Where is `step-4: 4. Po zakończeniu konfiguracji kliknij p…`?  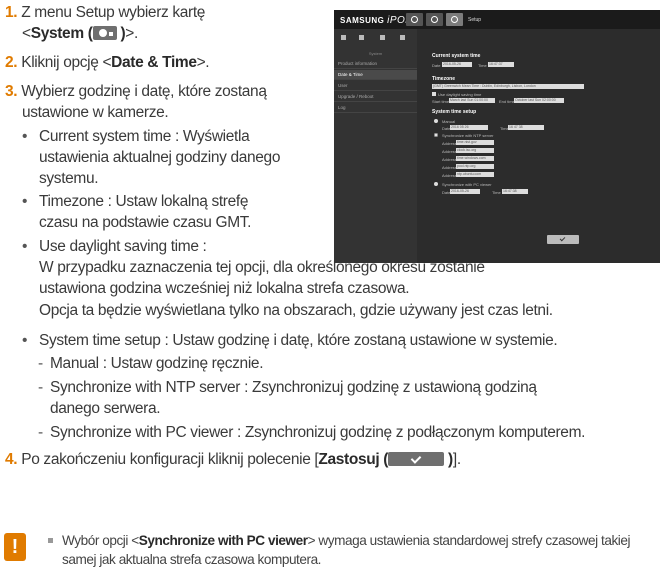 step-4: 4. Po zakończeniu konfiguracji kliknij p… is located at coordinates (233, 459).